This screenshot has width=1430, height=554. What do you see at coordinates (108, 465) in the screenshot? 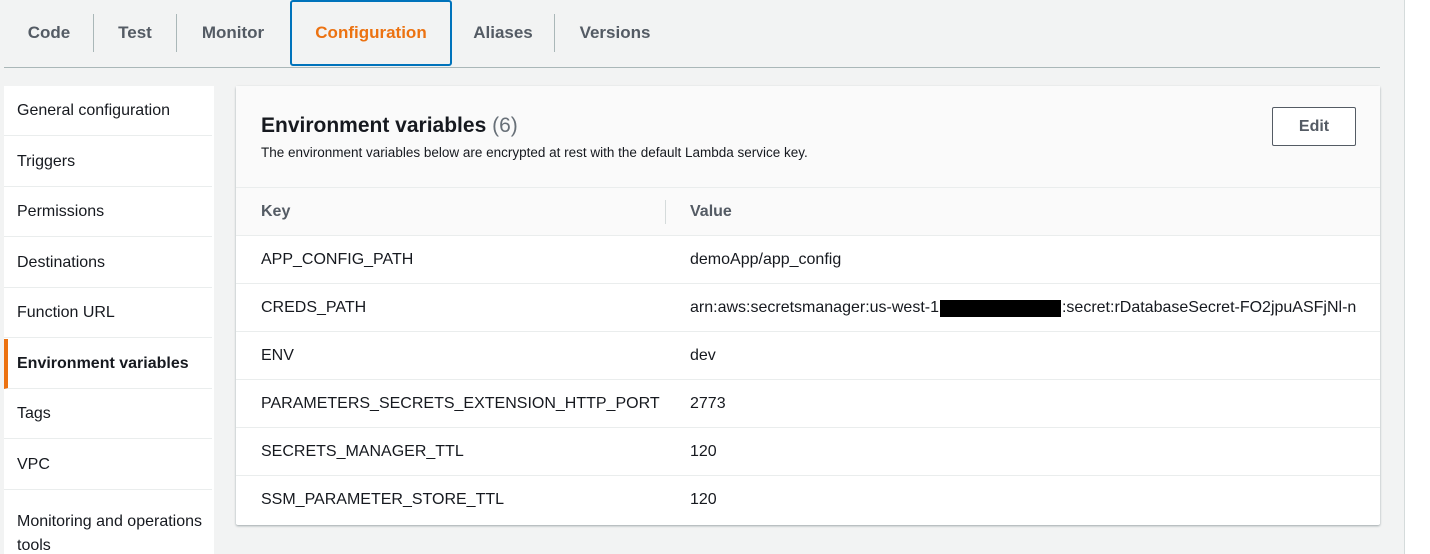
I see `sidebar-item-vpc: VPC` at bounding box center [108, 465].